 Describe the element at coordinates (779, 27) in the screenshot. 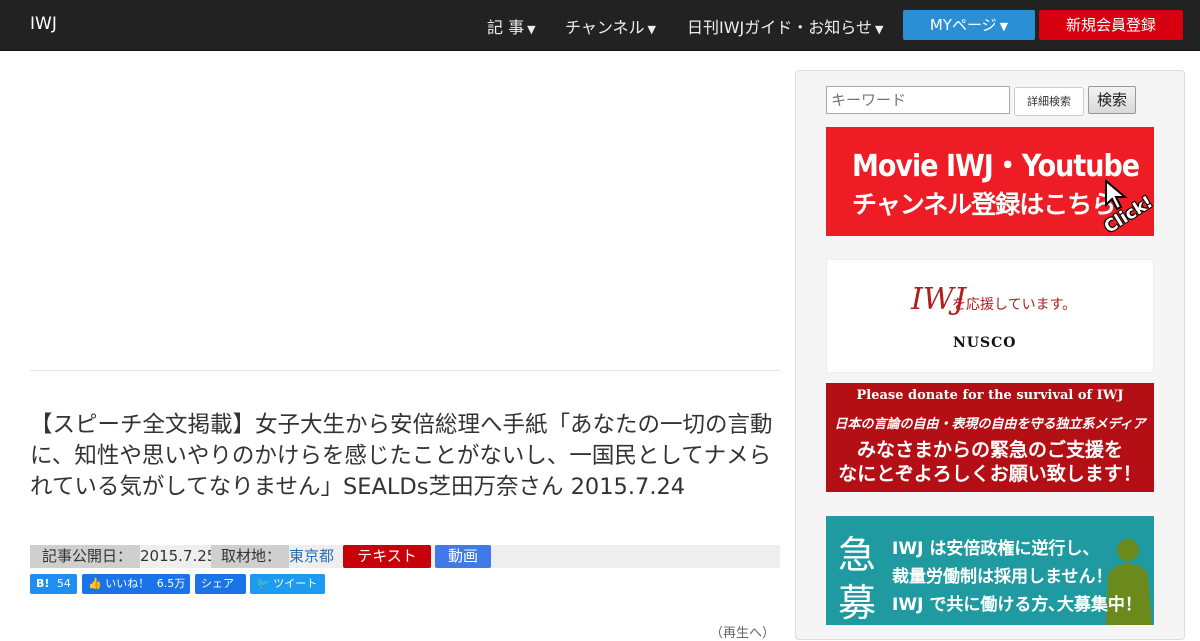

I see `nav-guide-label: 日刊IWJガイド・お知らせ` at that location.